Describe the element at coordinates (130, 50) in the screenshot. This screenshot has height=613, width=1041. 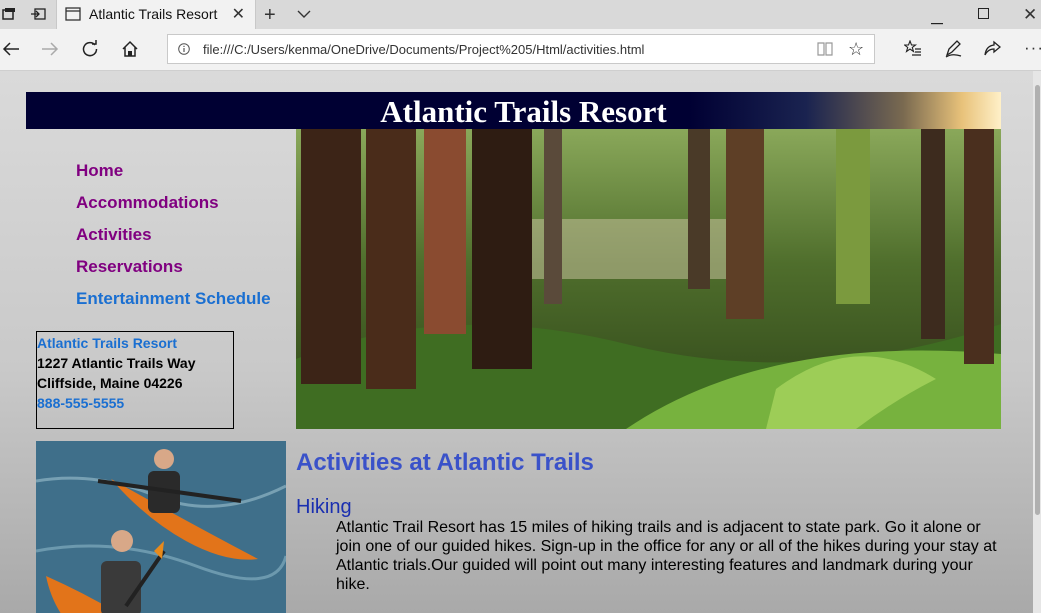
I see `home-icon` at that location.